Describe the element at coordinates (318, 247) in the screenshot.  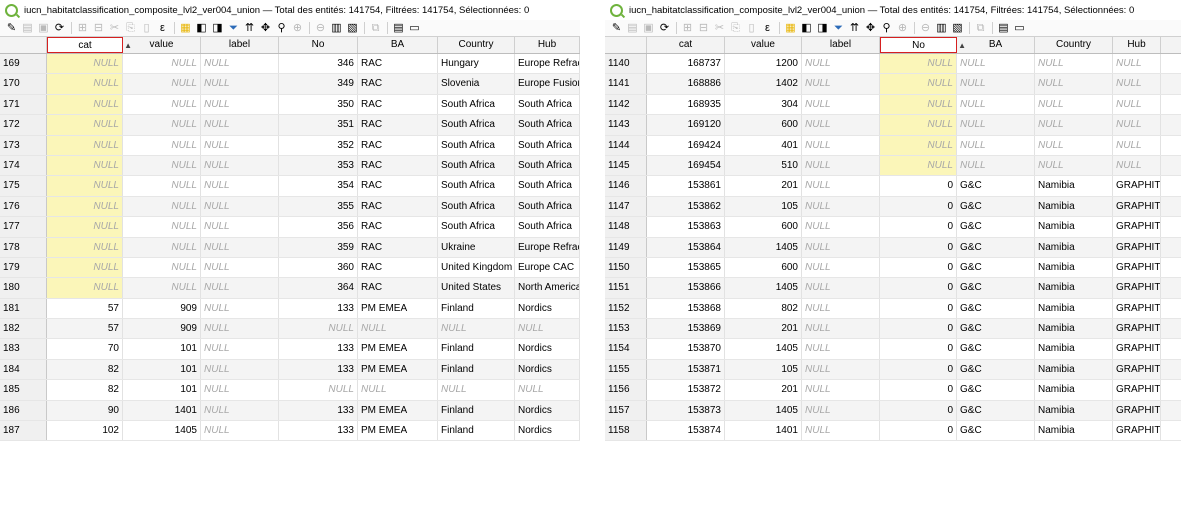
I see `cell-no: 359` at that location.